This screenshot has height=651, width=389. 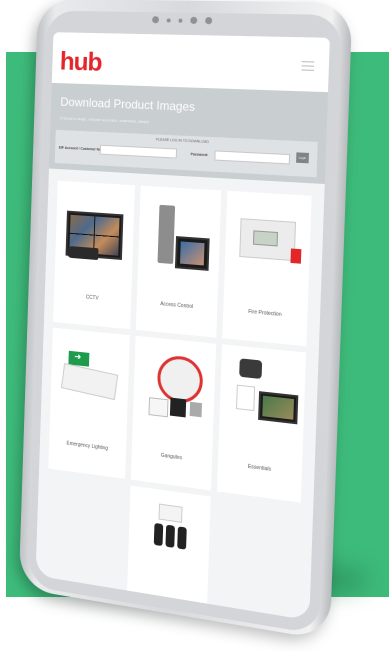 What do you see at coordinates (259, 468) in the screenshot?
I see `category-label: Essentials` at bounding box center [259, 468].